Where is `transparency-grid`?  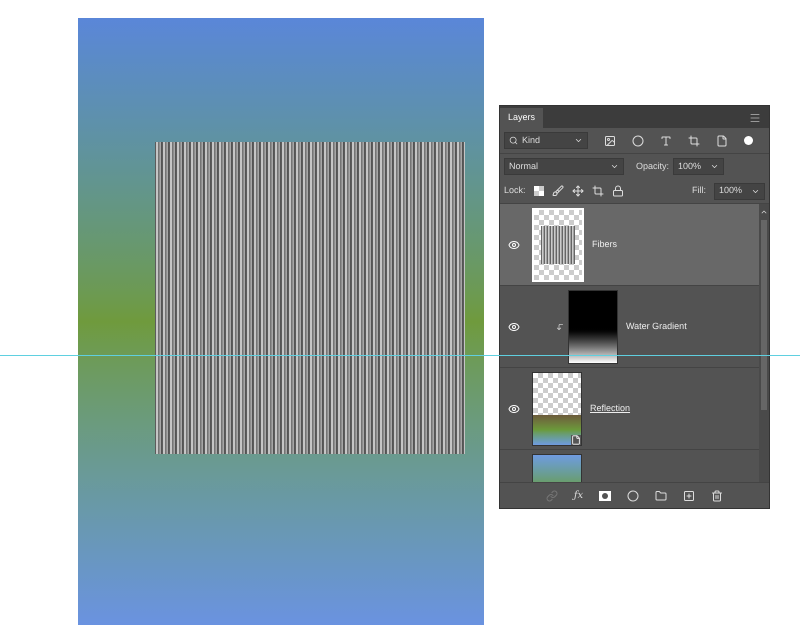
transparency-grid is located at coordinates (557, 393).